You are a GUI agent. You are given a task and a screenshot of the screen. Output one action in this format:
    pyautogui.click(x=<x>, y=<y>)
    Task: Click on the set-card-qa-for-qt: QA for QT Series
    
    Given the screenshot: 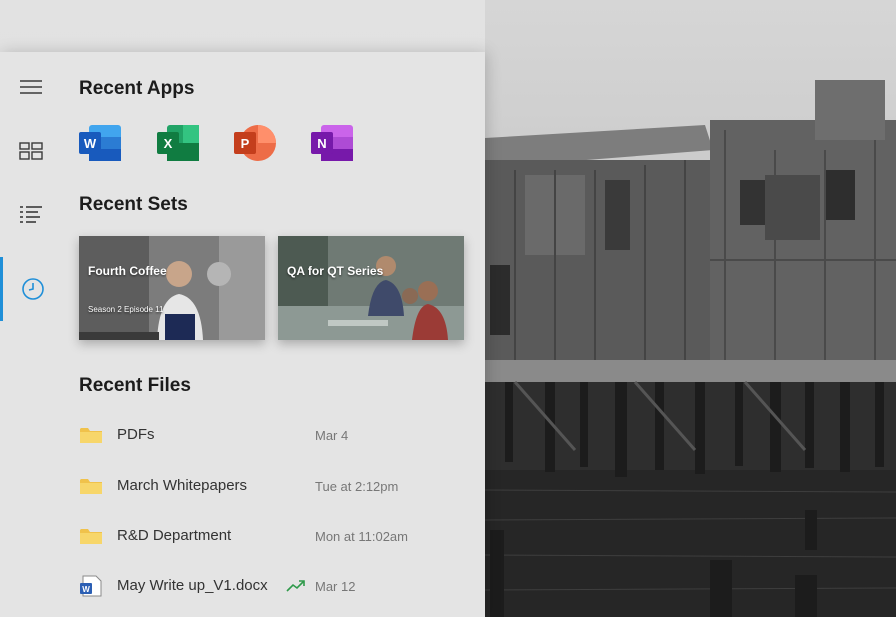 What is the action you would take?
    pyautogui.click(x=371, y=288)
    